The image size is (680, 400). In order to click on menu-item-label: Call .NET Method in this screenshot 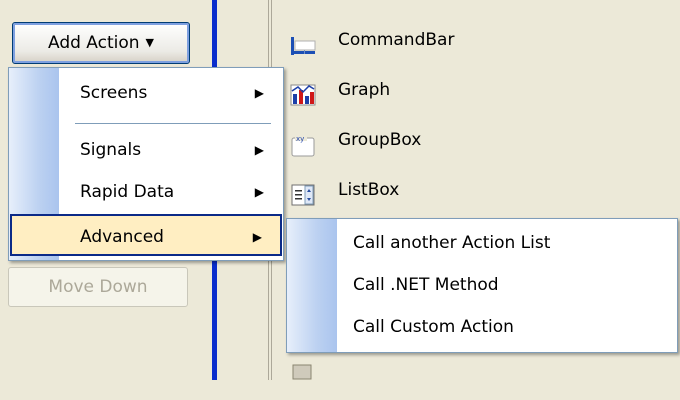, I will do `click(426, 285)`.